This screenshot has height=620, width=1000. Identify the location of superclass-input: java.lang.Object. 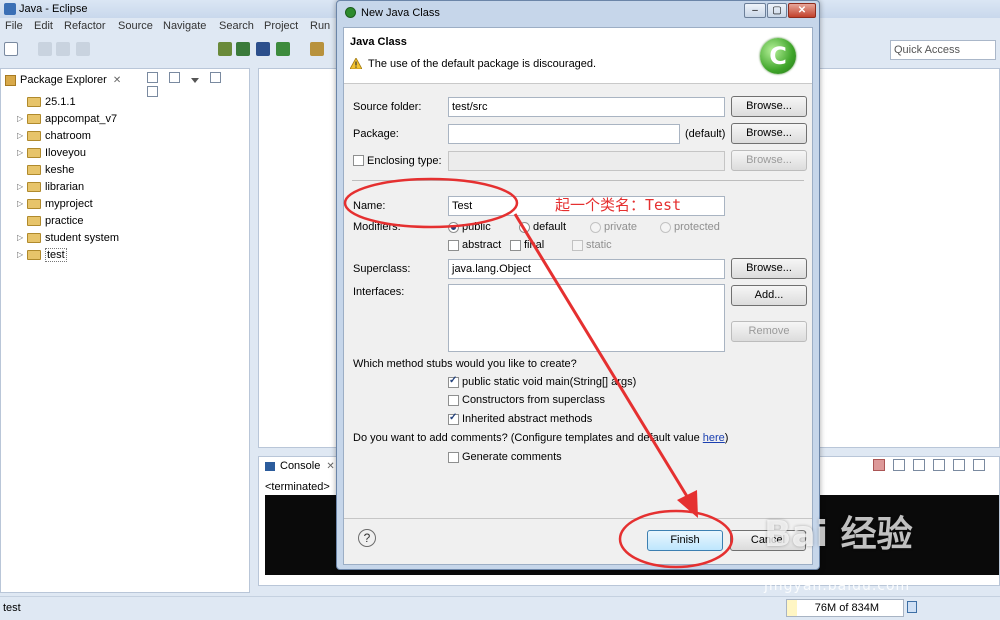
(586, 269).